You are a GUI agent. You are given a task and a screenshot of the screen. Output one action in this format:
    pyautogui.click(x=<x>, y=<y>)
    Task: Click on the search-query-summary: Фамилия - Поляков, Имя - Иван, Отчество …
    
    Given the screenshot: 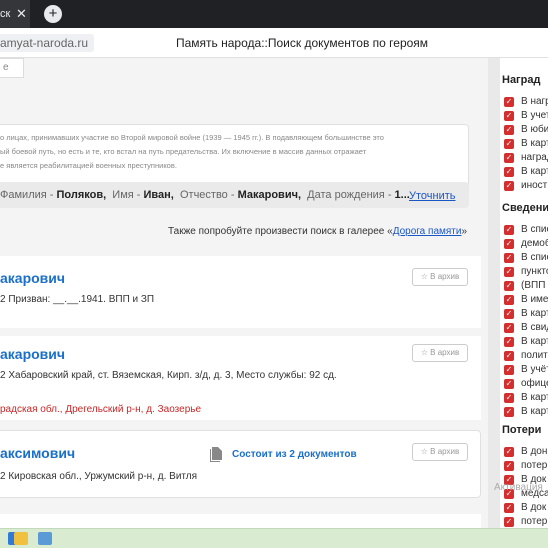 What is the action you would take?
    pyautogui.click(x=234, y=195)
    